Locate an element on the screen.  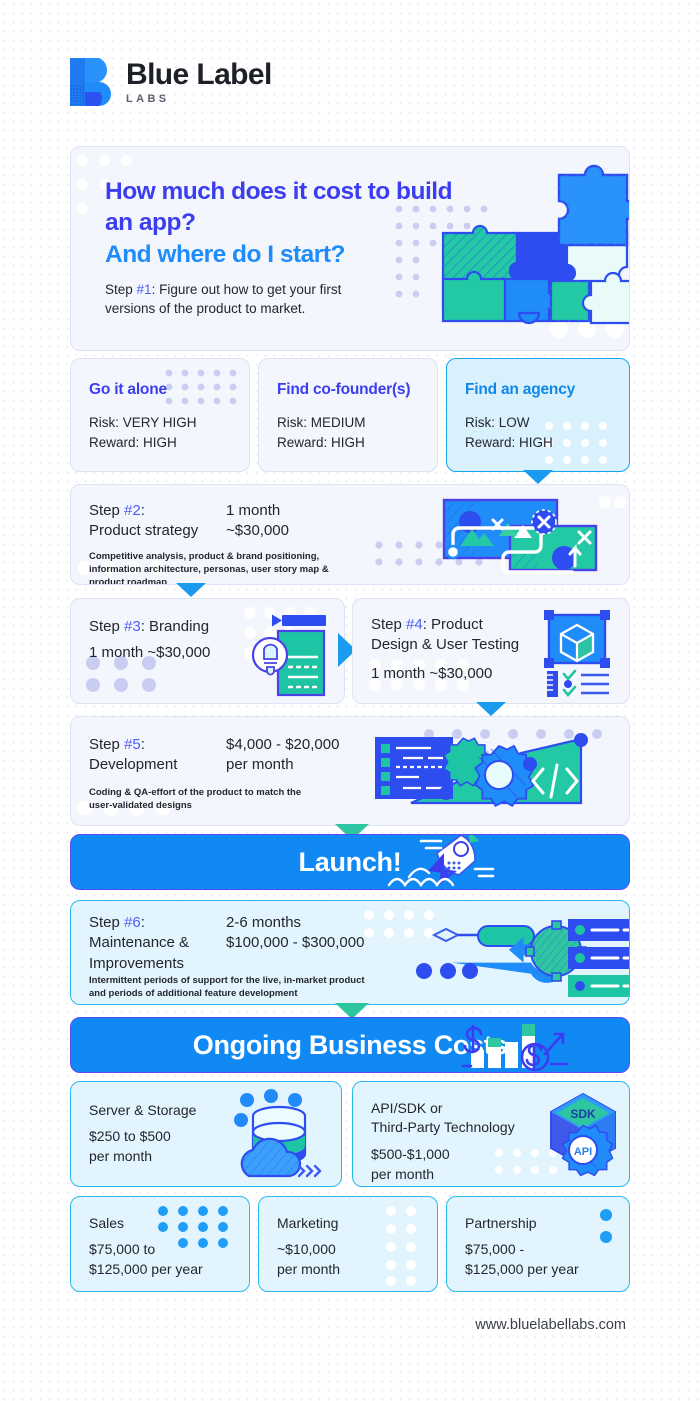
decor-dots-partnership is located at coordinates (606, 1226).